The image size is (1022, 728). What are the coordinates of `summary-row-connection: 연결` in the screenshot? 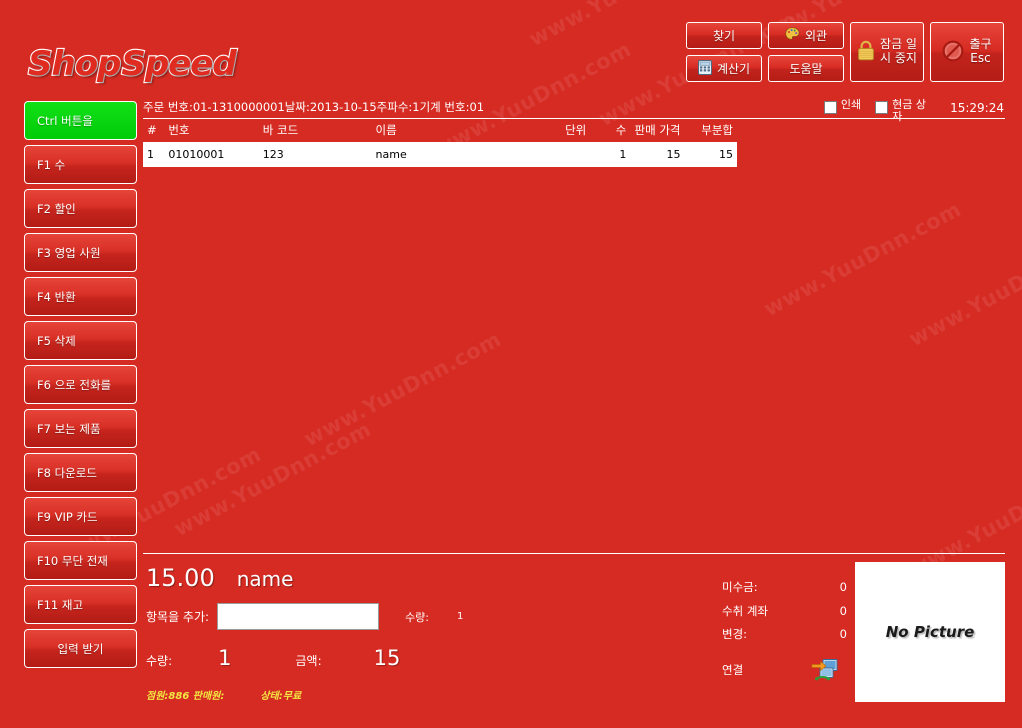 It's located at (784, 671).